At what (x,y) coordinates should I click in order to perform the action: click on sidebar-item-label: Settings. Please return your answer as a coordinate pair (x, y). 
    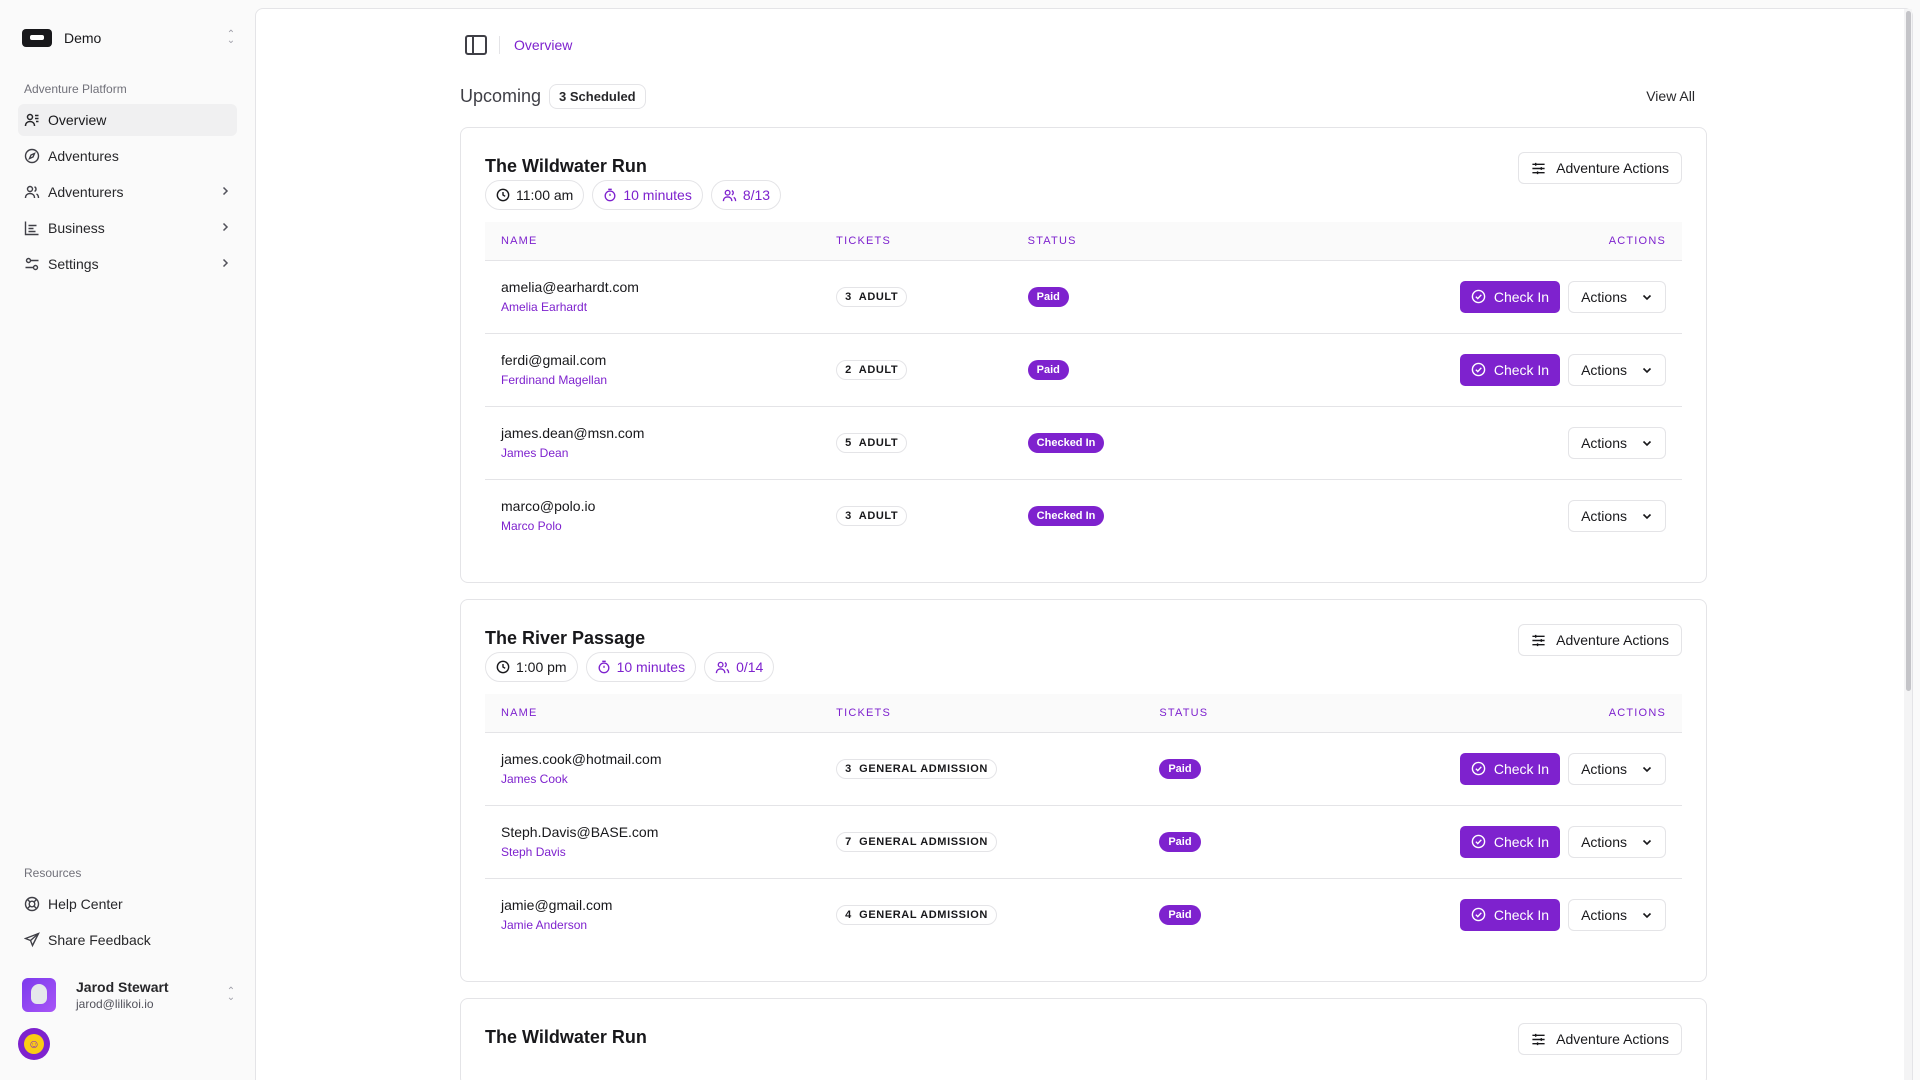
    Looking at the image, I should click on (73, 264).